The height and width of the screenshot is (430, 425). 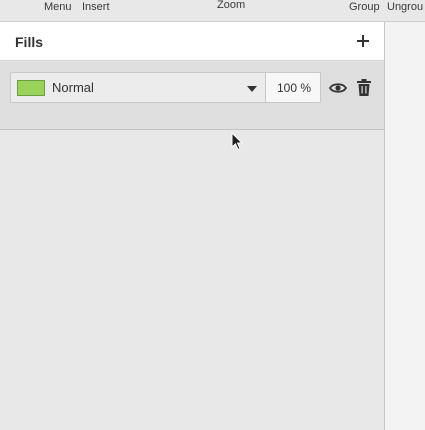 What do you see at coordinates (252, 89) in the screenshot?
I see `chevron-down-icon` at bounding box center [252, 89].